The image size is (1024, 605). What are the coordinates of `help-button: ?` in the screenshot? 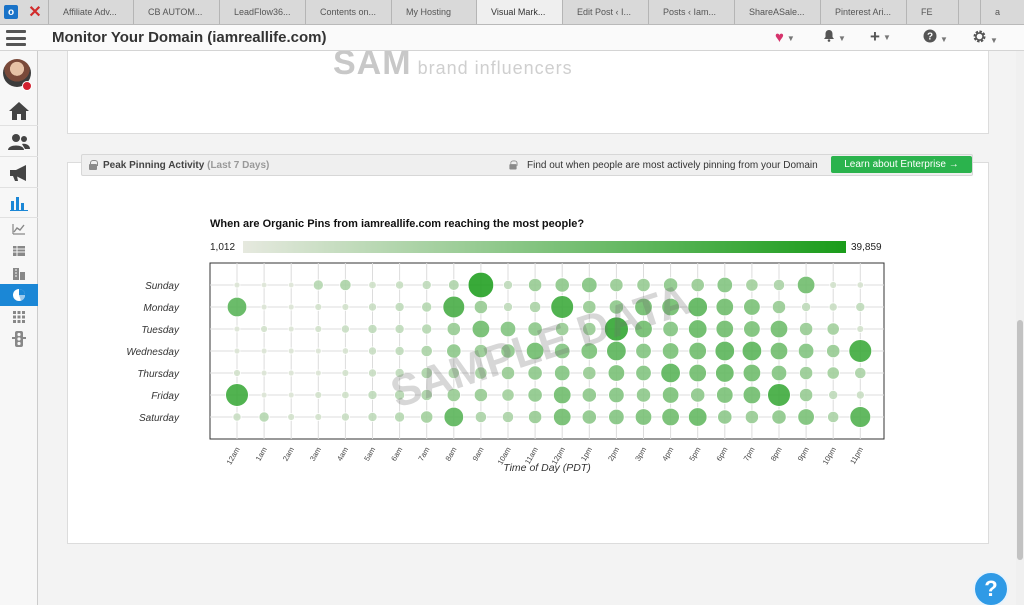 It's located at (991, 588).